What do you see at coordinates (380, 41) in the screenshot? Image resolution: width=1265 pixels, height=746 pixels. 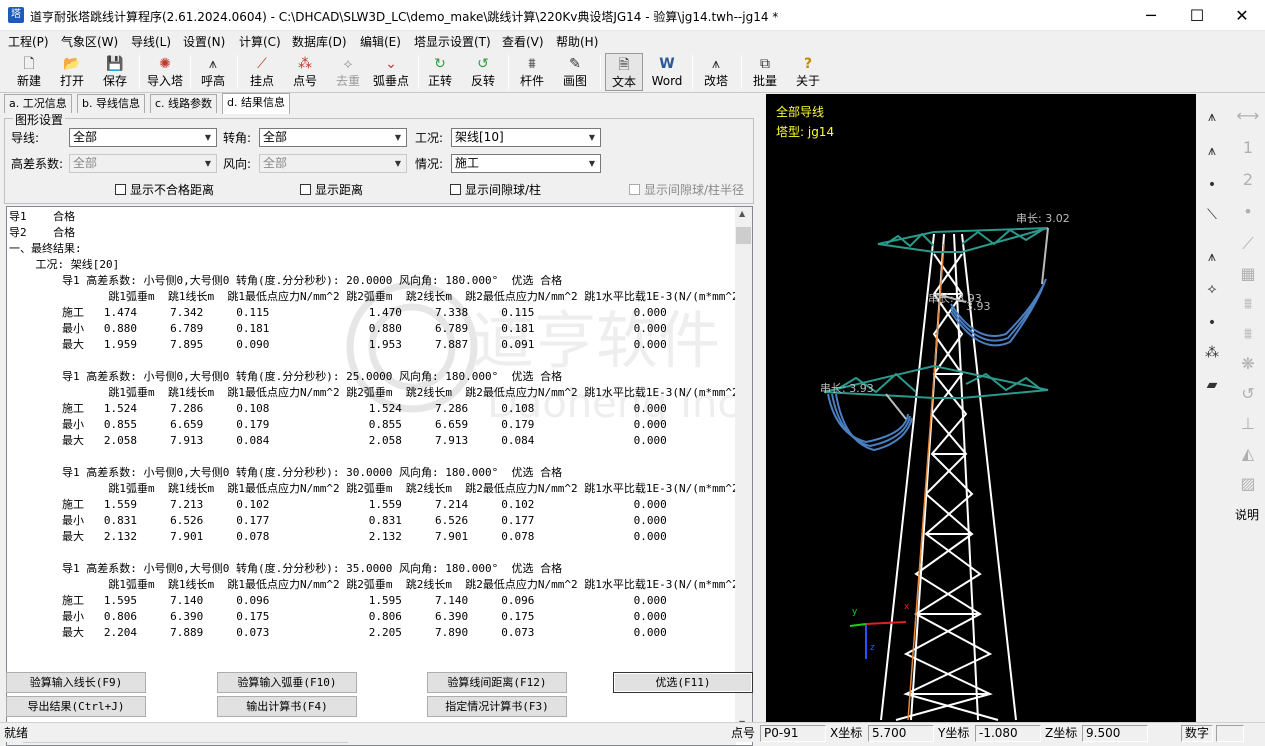 I see `menu-edit: 编辑(E)` at bounding box center [380, 41].